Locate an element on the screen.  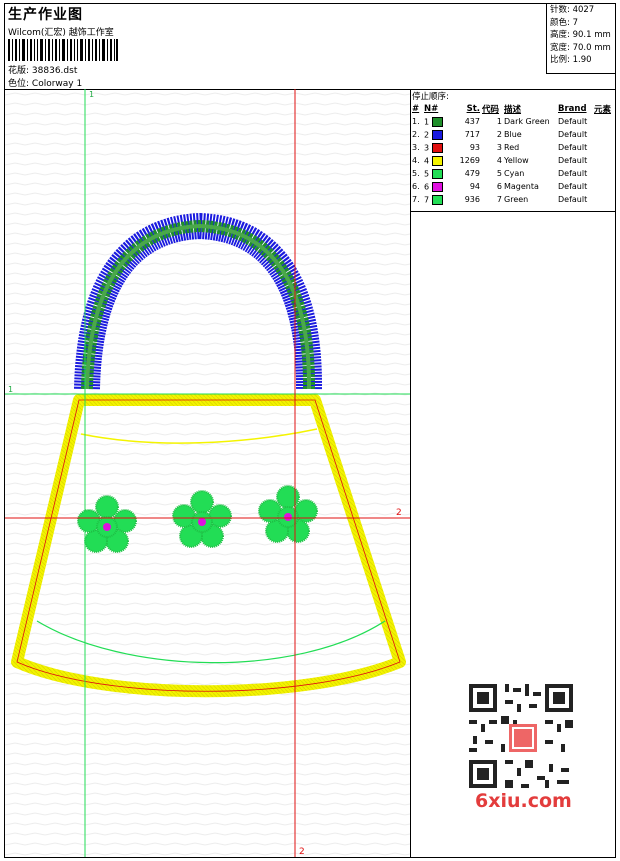
design-file: 花版: 38836.dst is located at coordinates (42, 69).